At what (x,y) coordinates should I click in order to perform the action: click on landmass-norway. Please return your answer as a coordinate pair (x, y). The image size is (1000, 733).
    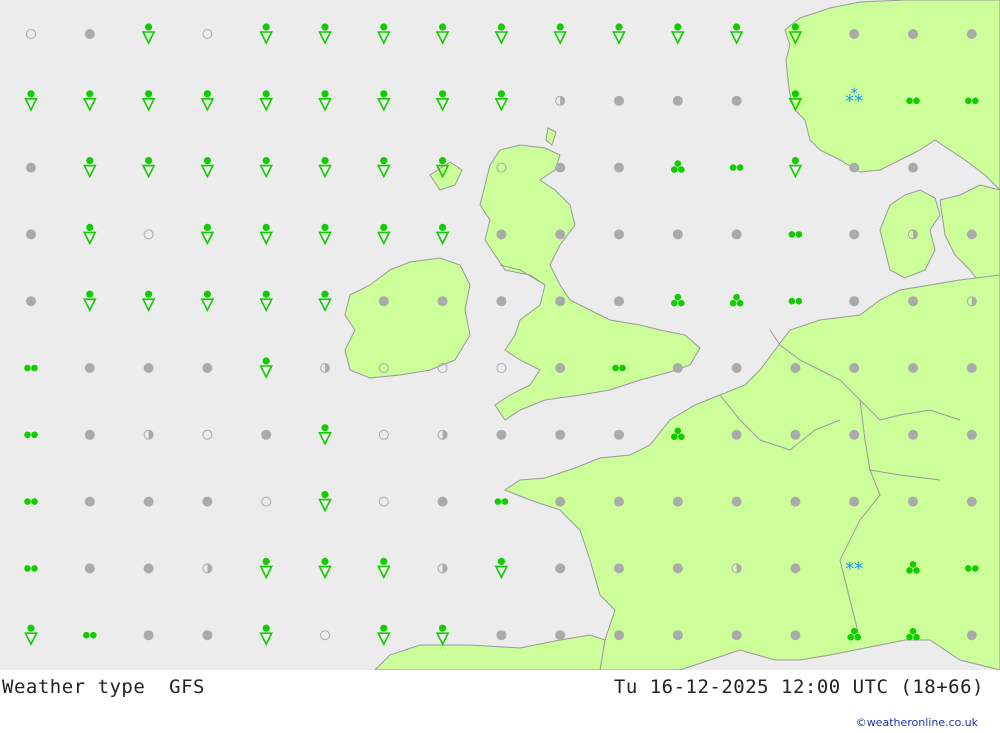
    Looking at the image, I should click on (892, 95).